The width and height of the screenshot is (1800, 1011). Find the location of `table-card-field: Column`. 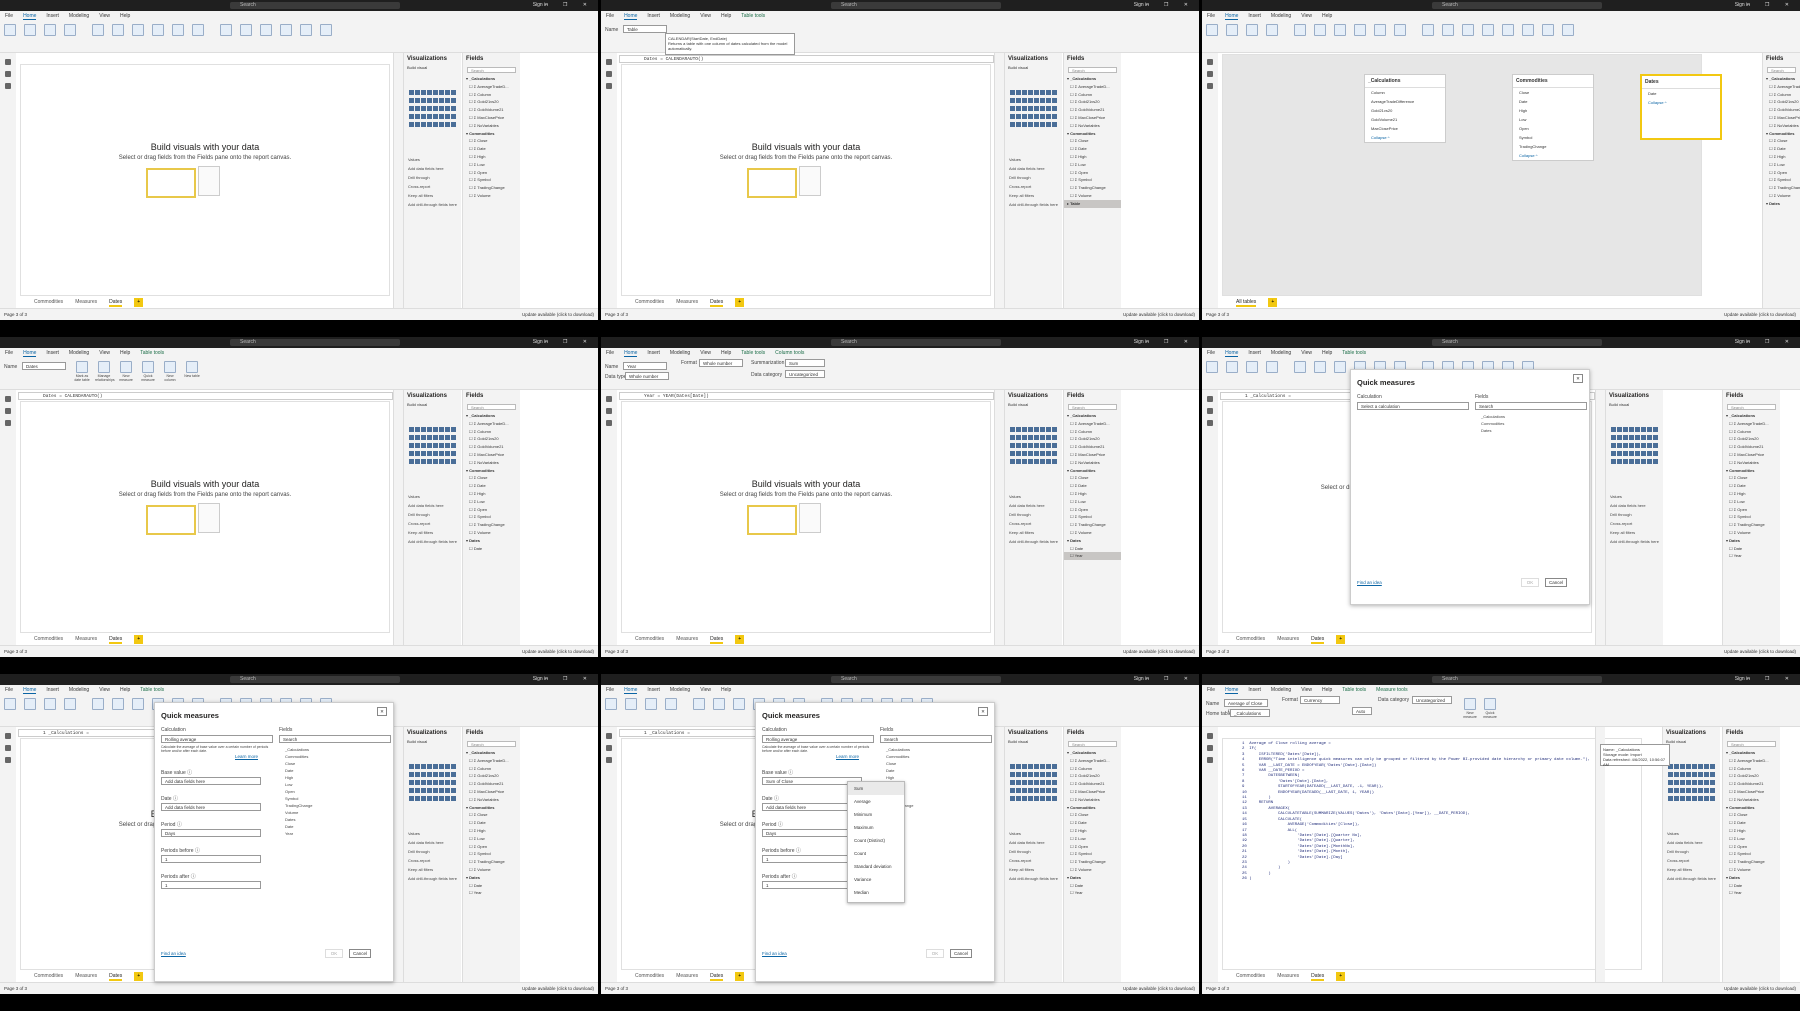

table-card-field: Column is located at coordinates (1405, 92).